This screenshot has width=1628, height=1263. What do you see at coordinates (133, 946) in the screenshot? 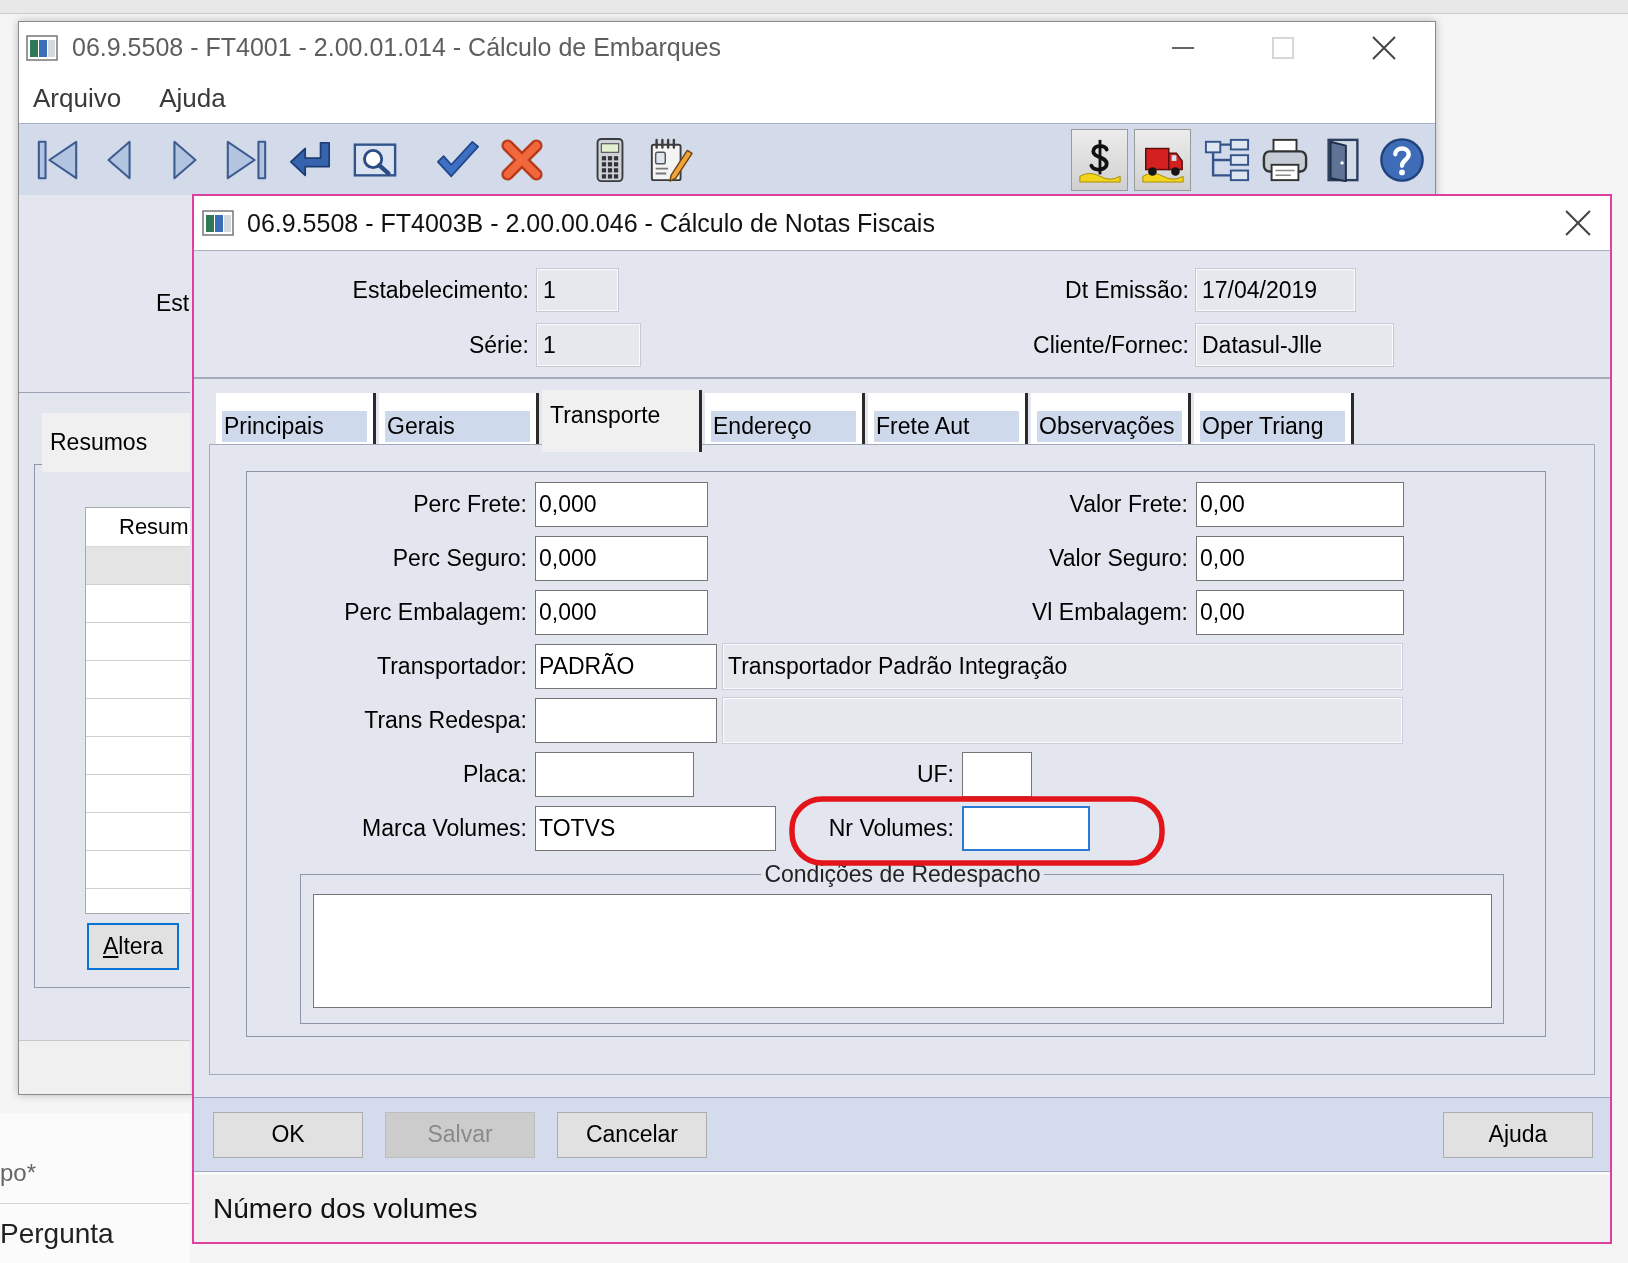
I see `edit-button: Altera` at bounding box center [133, 946].